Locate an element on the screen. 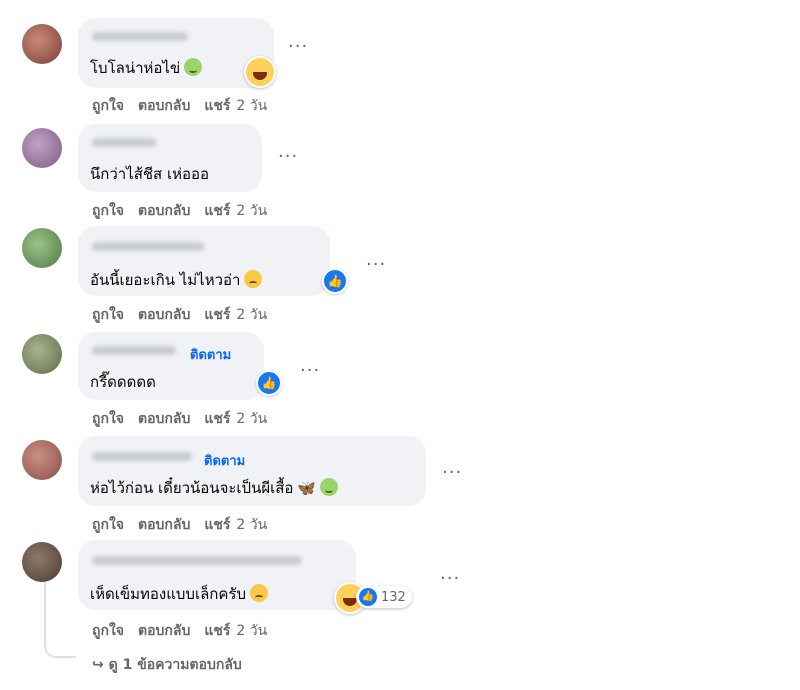  comment-text: อันนี้เยอะเกิน ไม่ไหวอ่า is located at coordinates (176, 280).